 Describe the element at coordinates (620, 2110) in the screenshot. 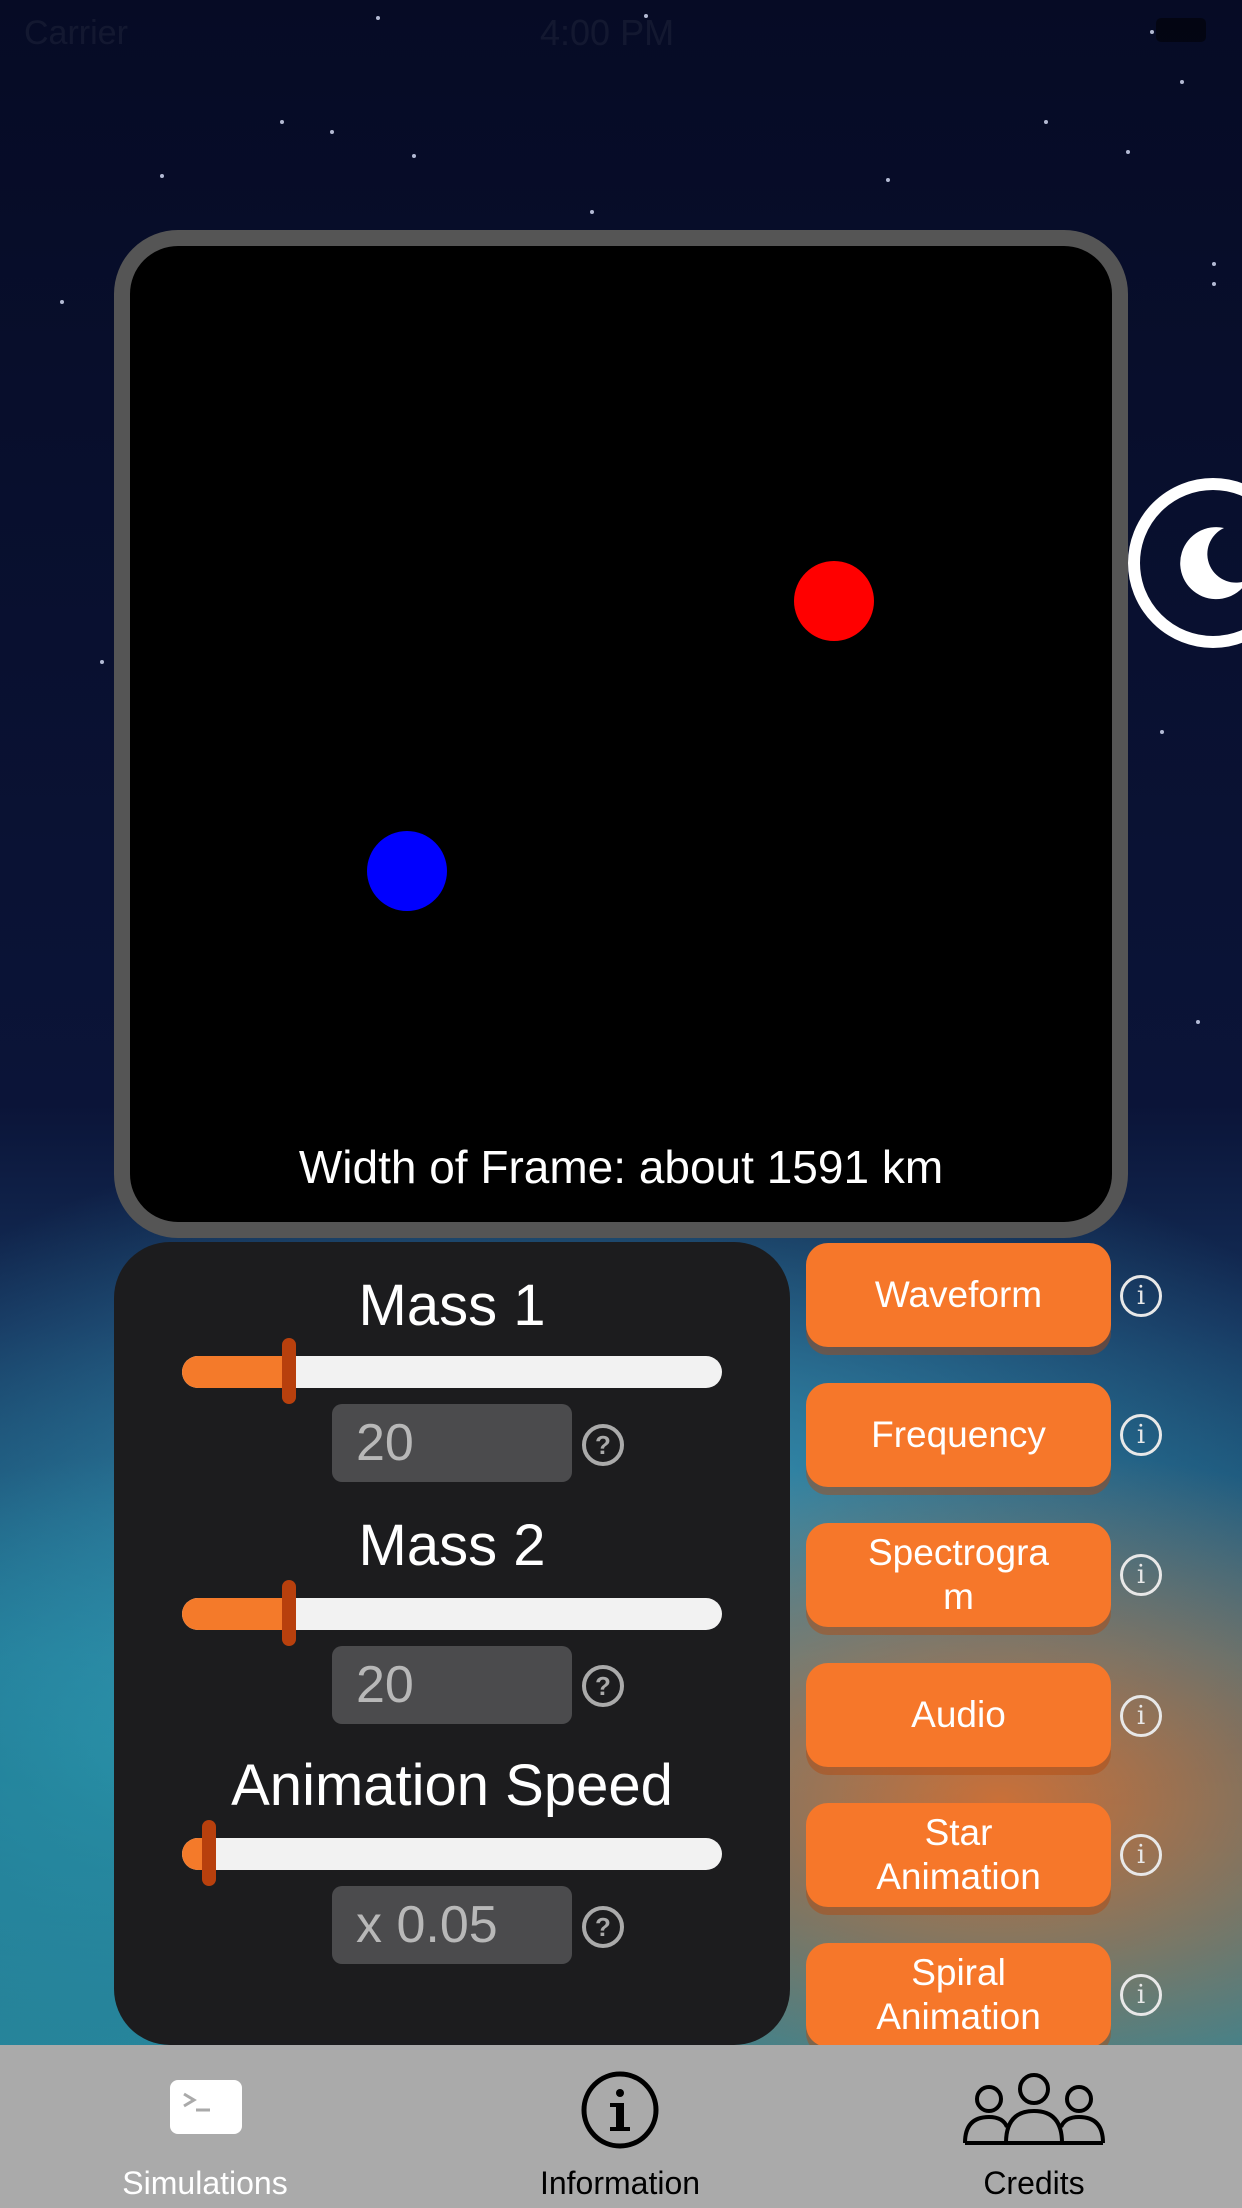

I see `info-circle-icon` at that location.